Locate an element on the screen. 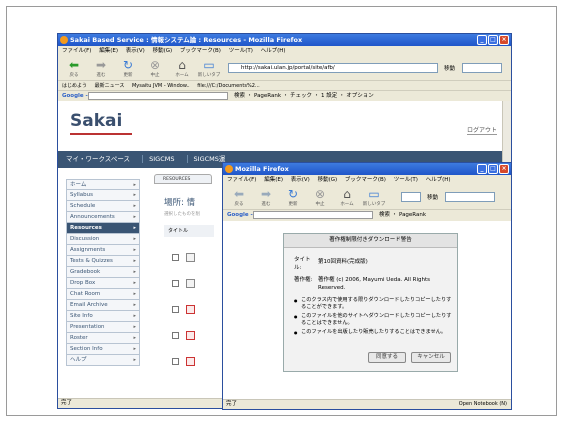 The height and width of the screenshot is (426, 563). tool-tests-quizzes: Tests & Quizzes is located at coordinates (103, 261).